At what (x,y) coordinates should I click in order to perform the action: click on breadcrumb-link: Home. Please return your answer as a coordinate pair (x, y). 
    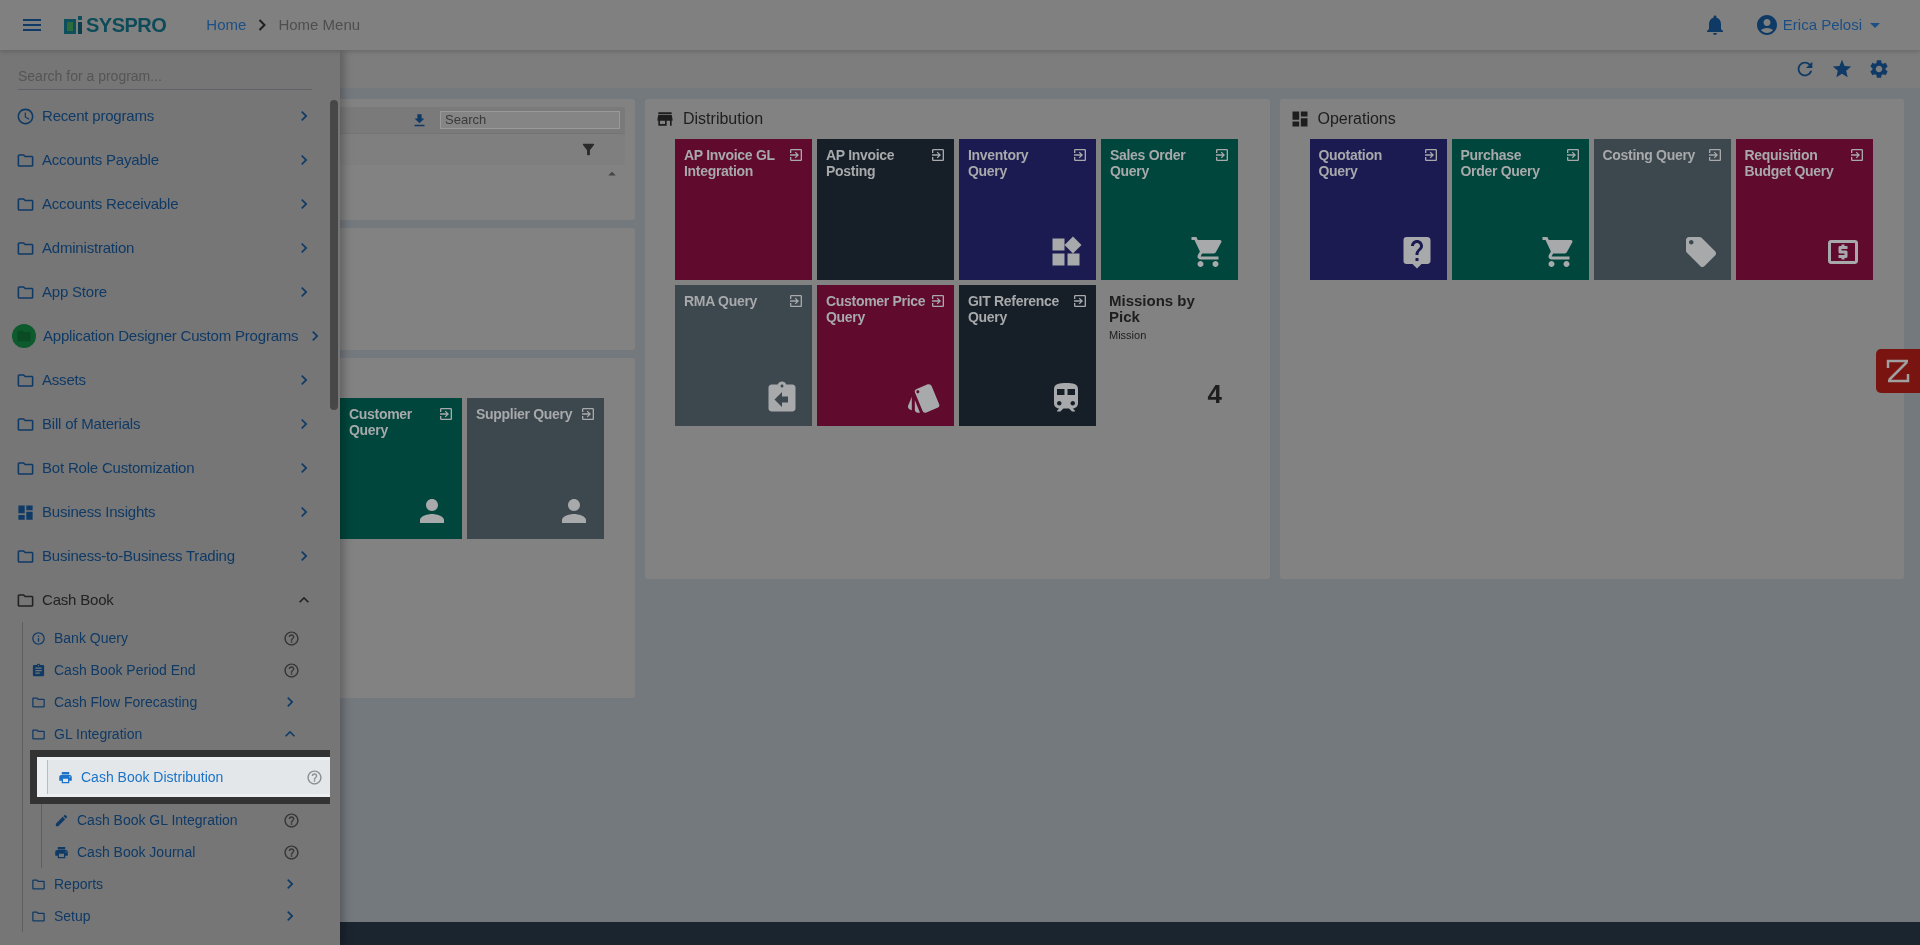
    Looking at the image, I should click on (226, 25).